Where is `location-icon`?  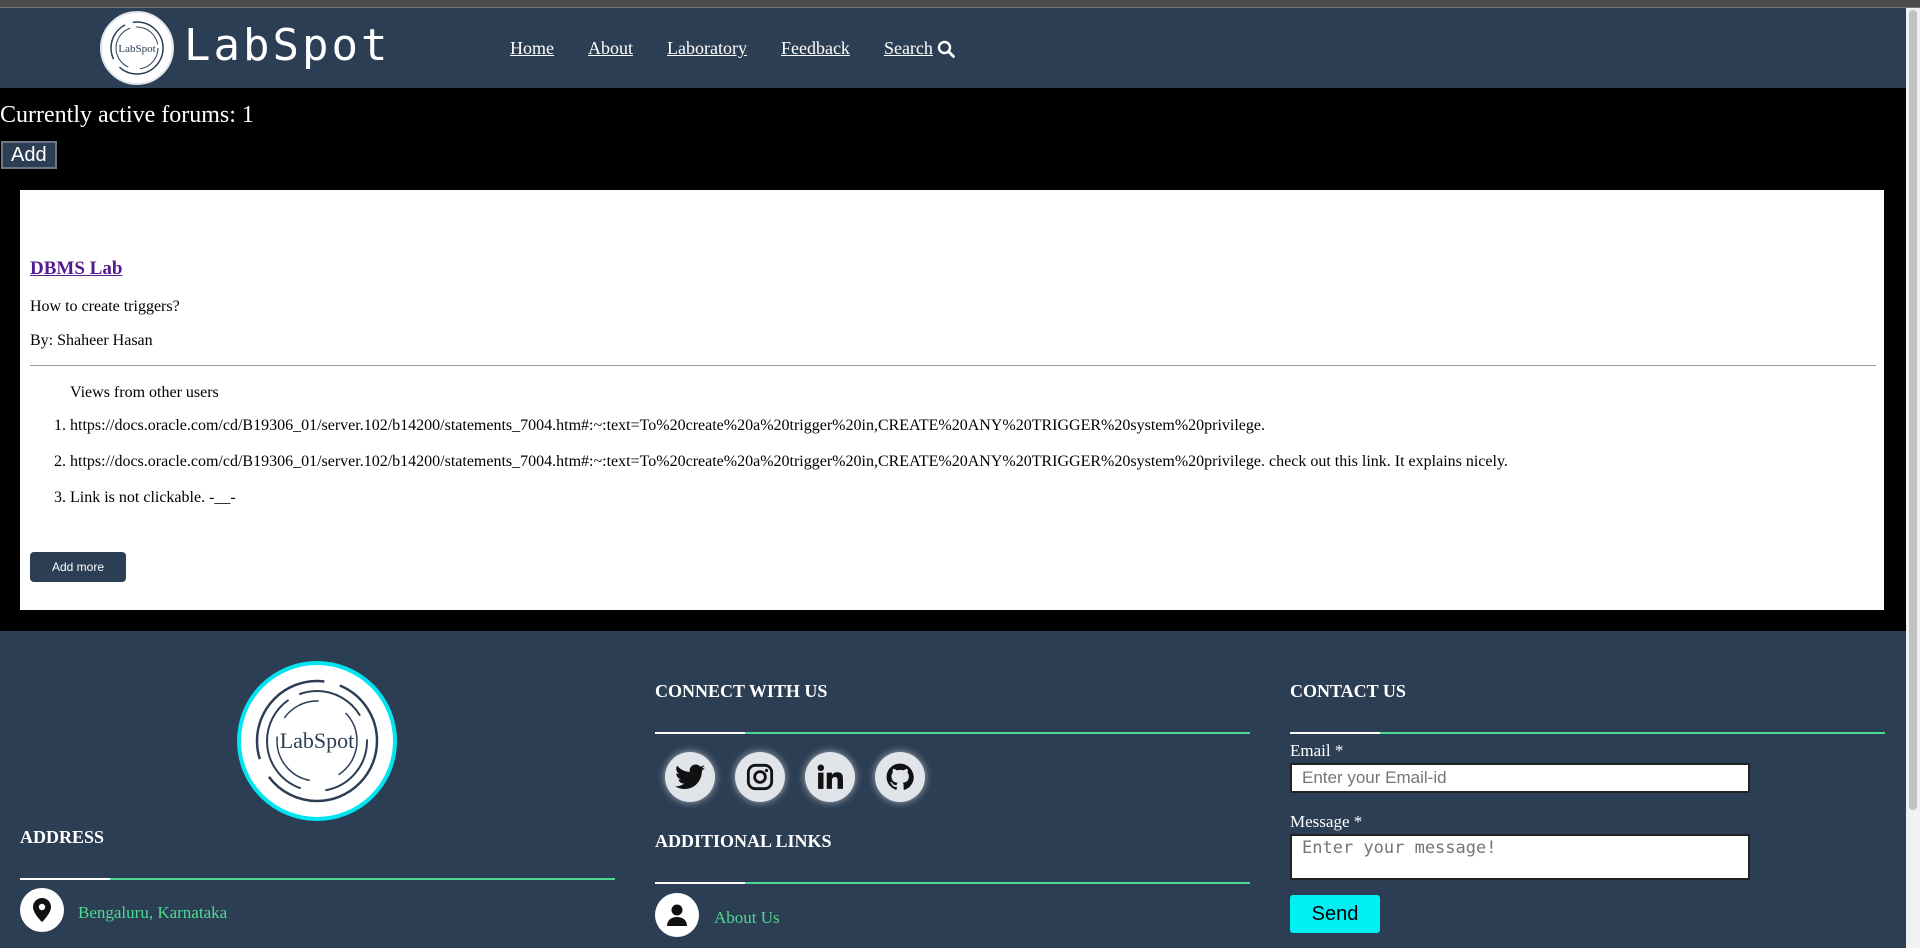
location-icon is located at coordinates (42, 910).